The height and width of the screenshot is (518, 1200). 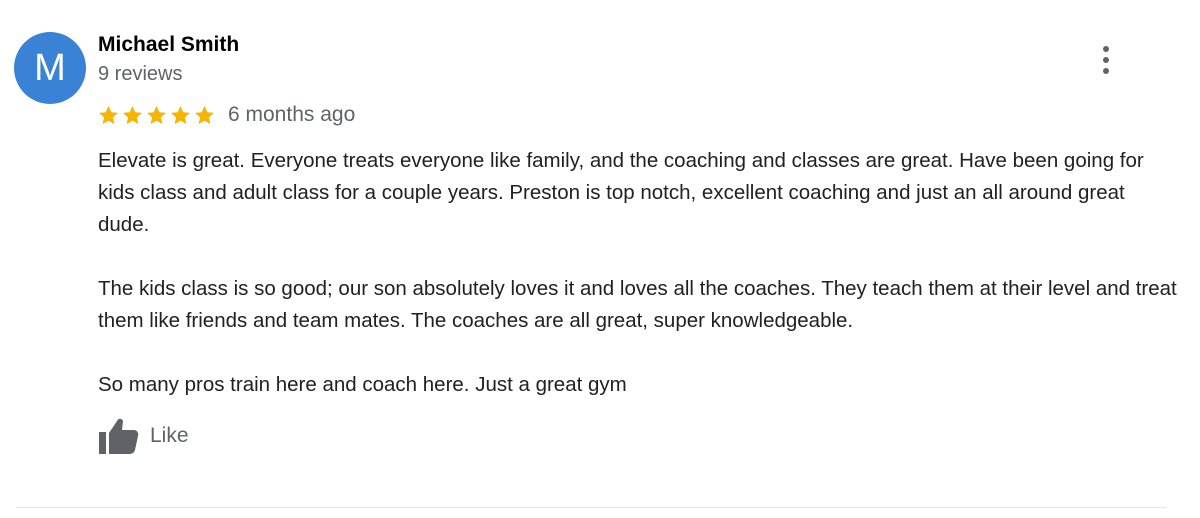 I want to click on reviewer-review-count: 9 reviews, so click(x=140, y=74).